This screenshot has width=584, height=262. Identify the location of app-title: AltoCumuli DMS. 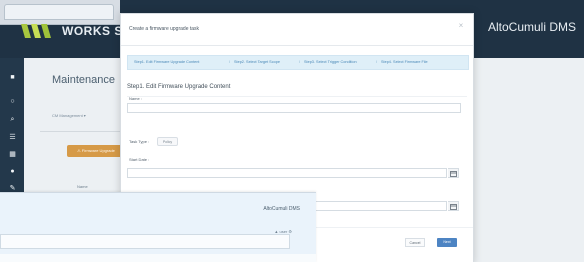
(531, 27).